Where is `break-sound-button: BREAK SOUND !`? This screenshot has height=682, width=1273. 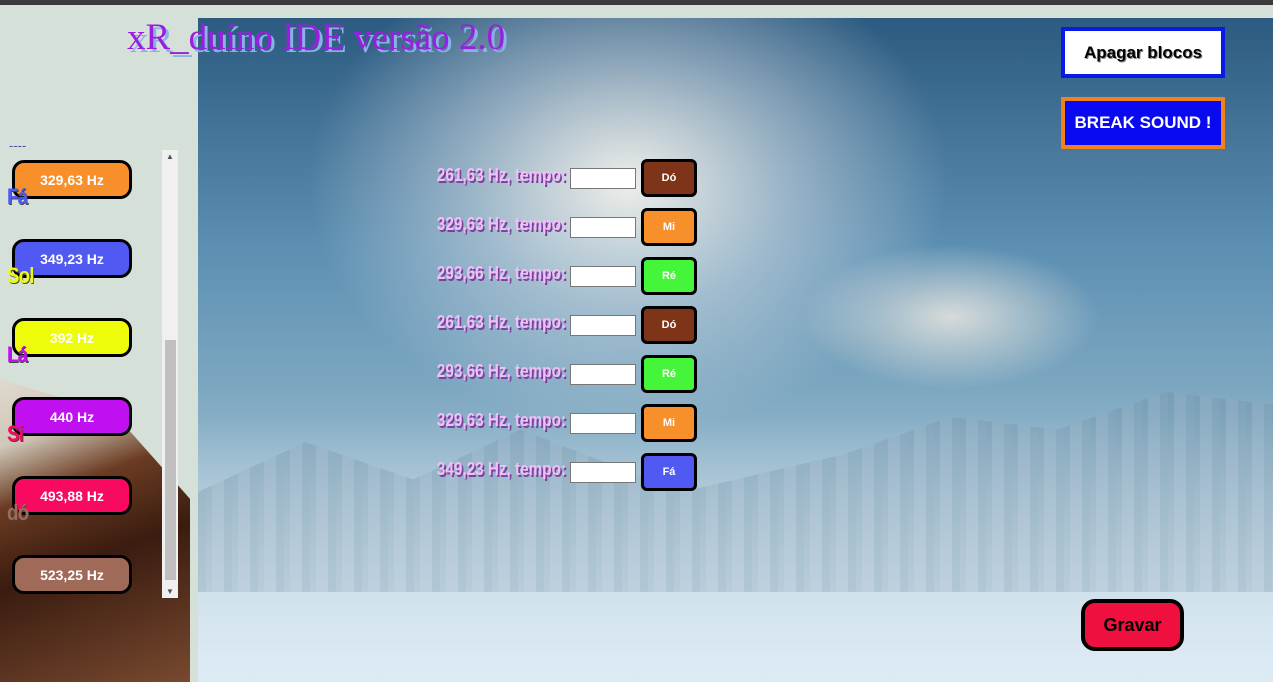 break-sound-button: BREAK SOUND ! is located at coordinates (1143, 123).